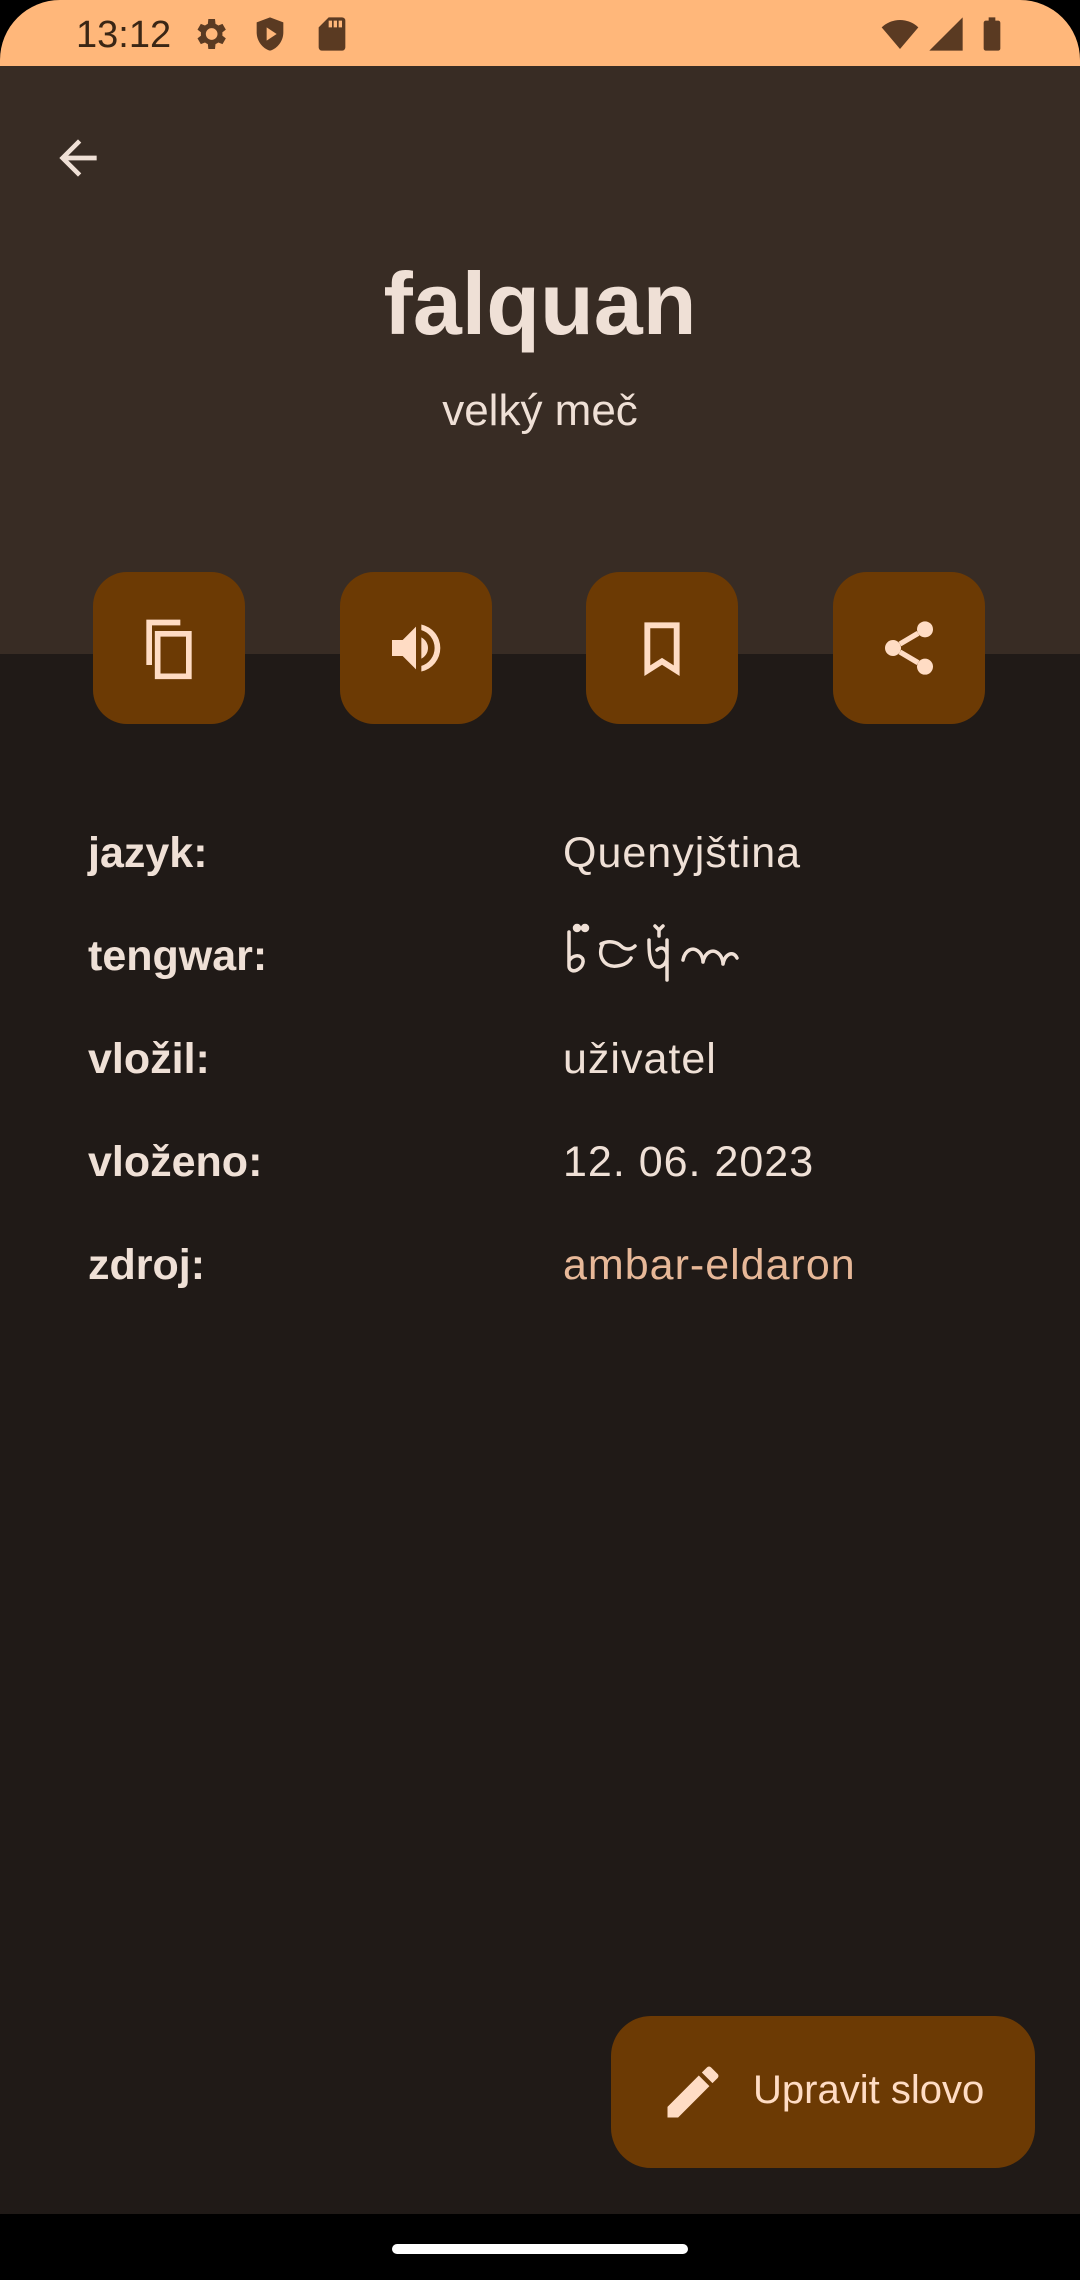 This screenshot has height=2280, width=1080. What do you see at coordinates (682, 853) in the screenshot?
I see `language-value: Quenyjština` at bounding box center [682, 853].